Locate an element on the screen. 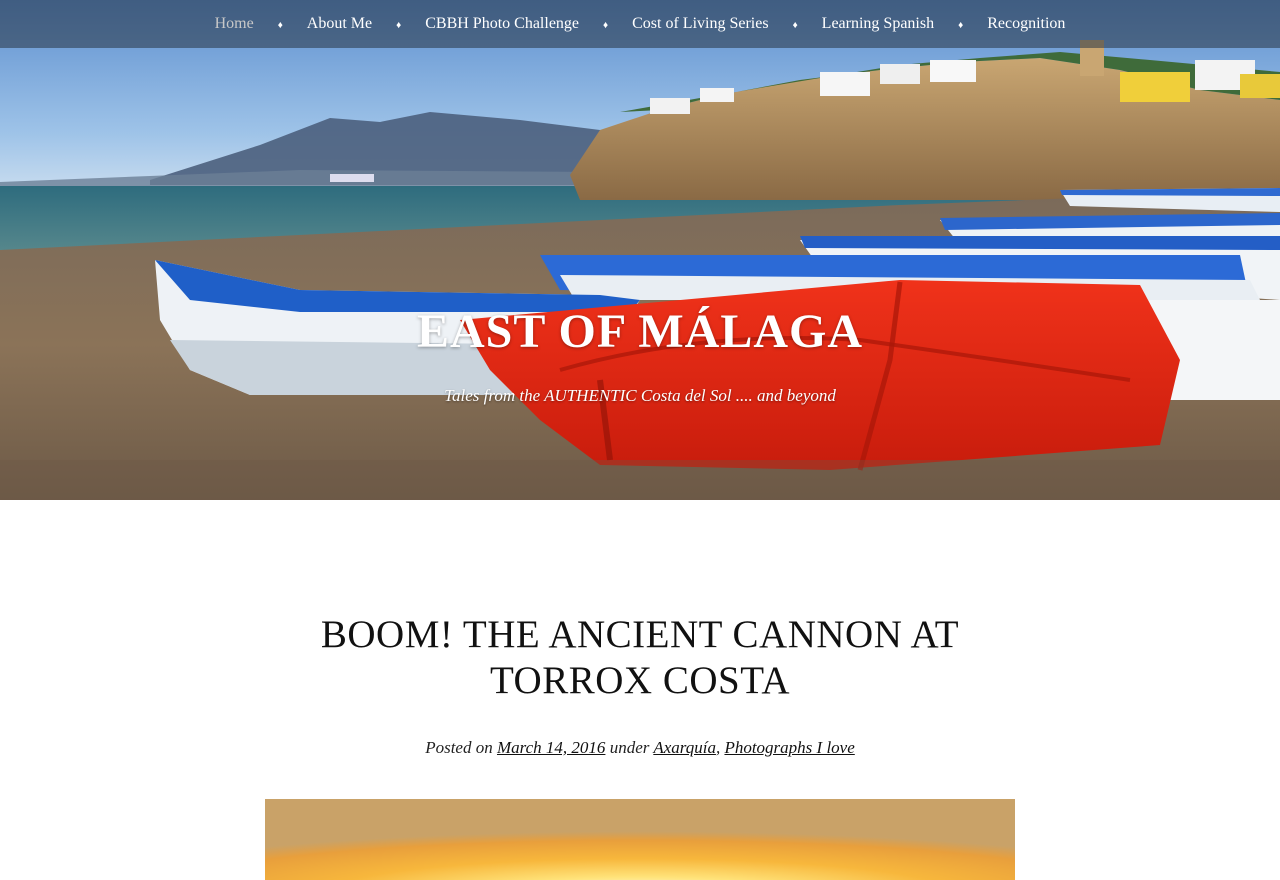 This screenshot has width=1280, height=880. site-title-link: EAST OF MÁLAGA is located at coordinates (640, 332).